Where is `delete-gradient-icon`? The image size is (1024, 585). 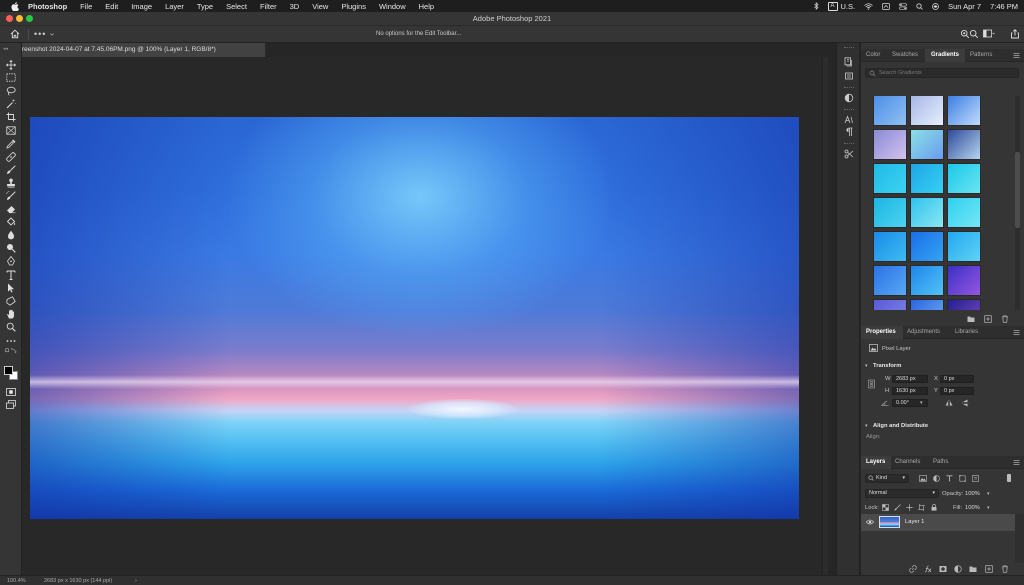 delete-gradient-icon is located at coordinates (1005, 319).